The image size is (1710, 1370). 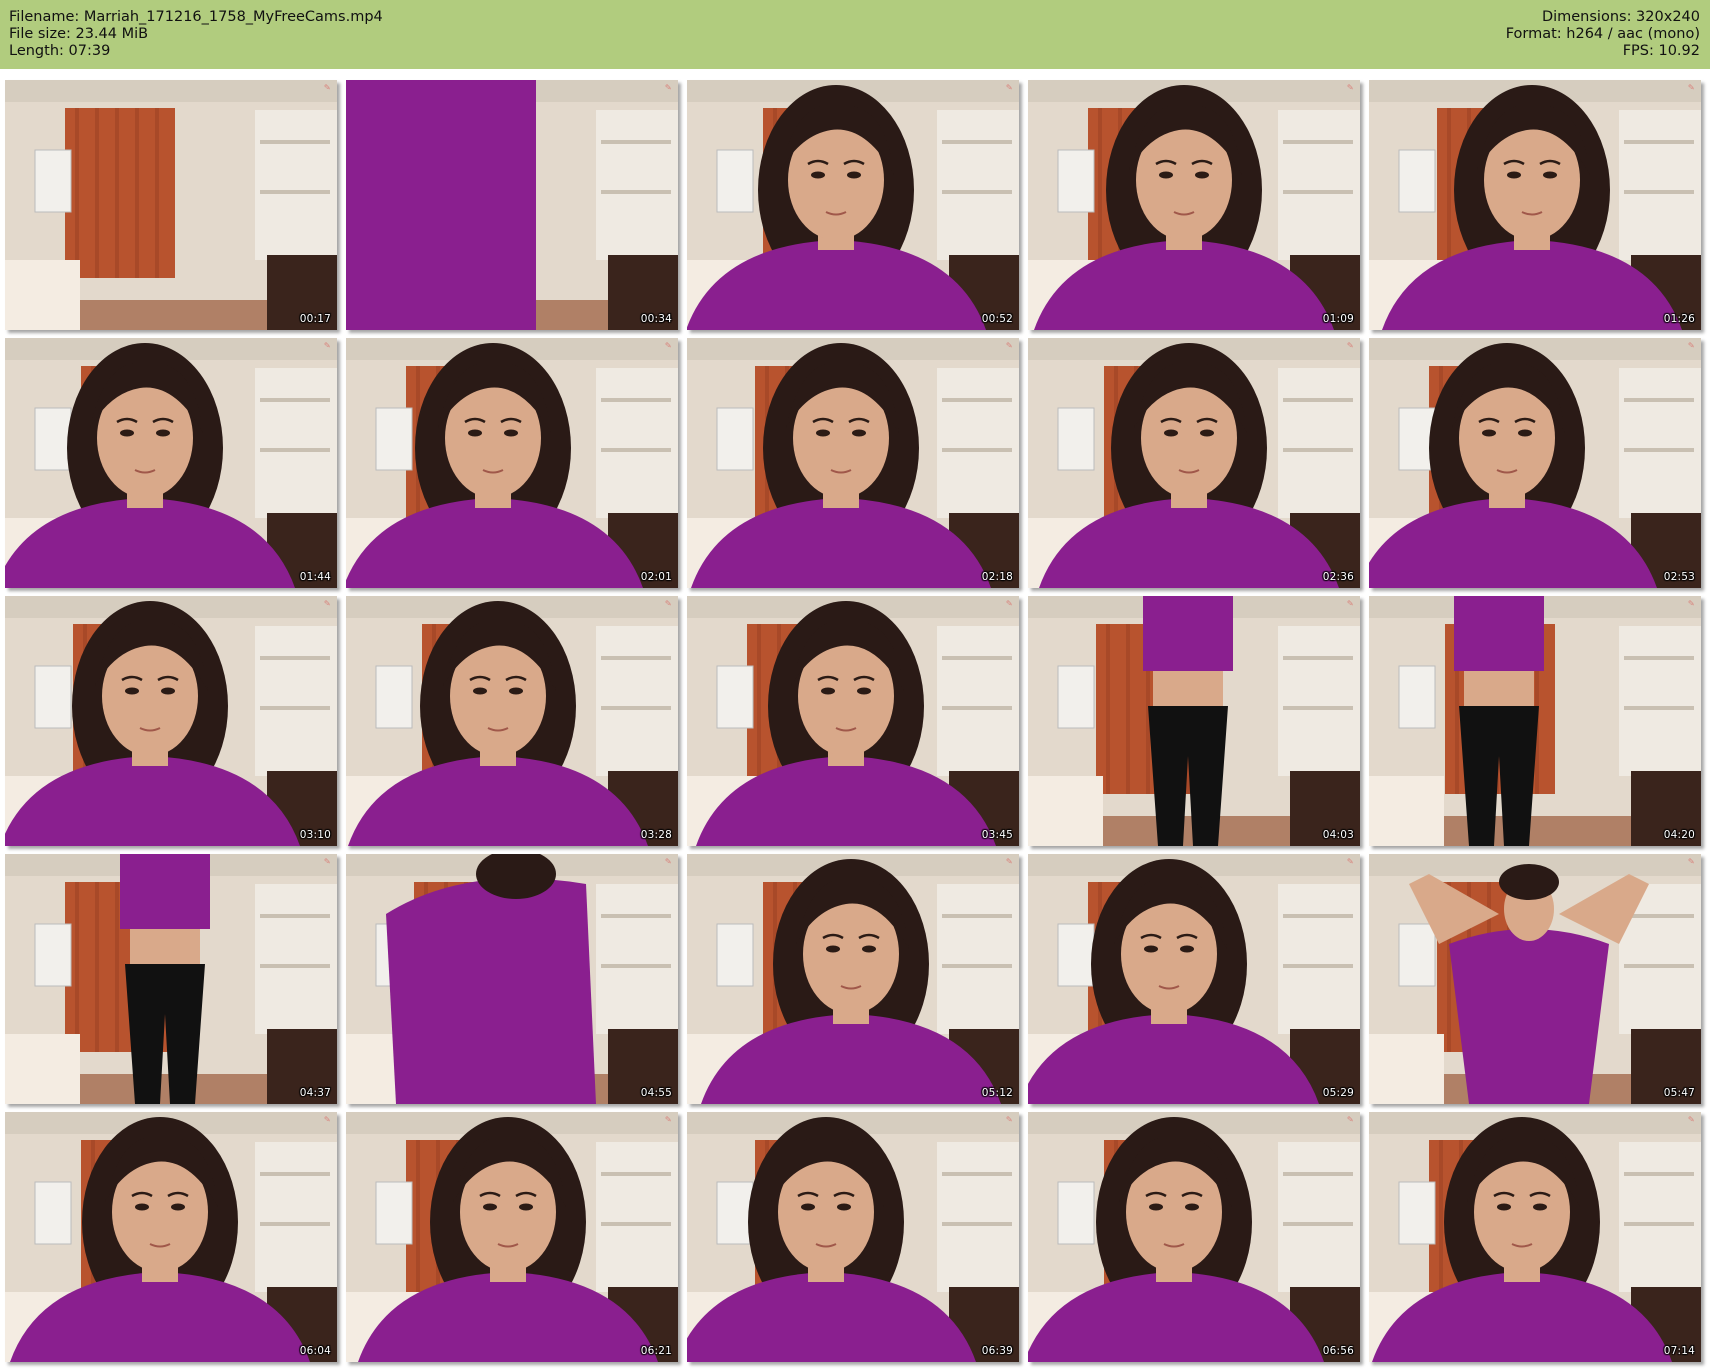 I want to click on video-thumbnail: ✎ 06:39, so click(x=853, y=1237).